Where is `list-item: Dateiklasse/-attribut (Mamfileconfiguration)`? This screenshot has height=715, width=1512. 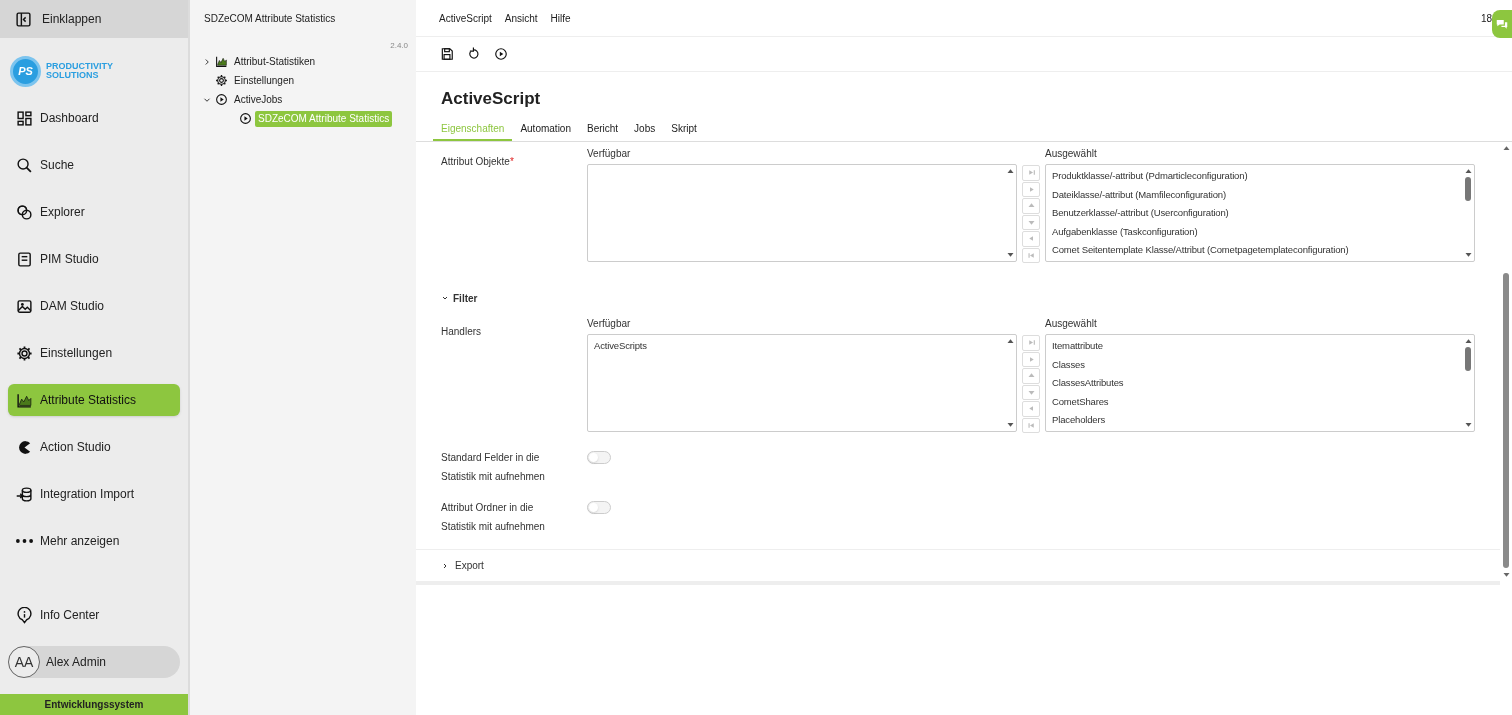 list-item: Dateiklasse/-attribut (Mamfileconfiguration) is located at coordinates (1257, 195).